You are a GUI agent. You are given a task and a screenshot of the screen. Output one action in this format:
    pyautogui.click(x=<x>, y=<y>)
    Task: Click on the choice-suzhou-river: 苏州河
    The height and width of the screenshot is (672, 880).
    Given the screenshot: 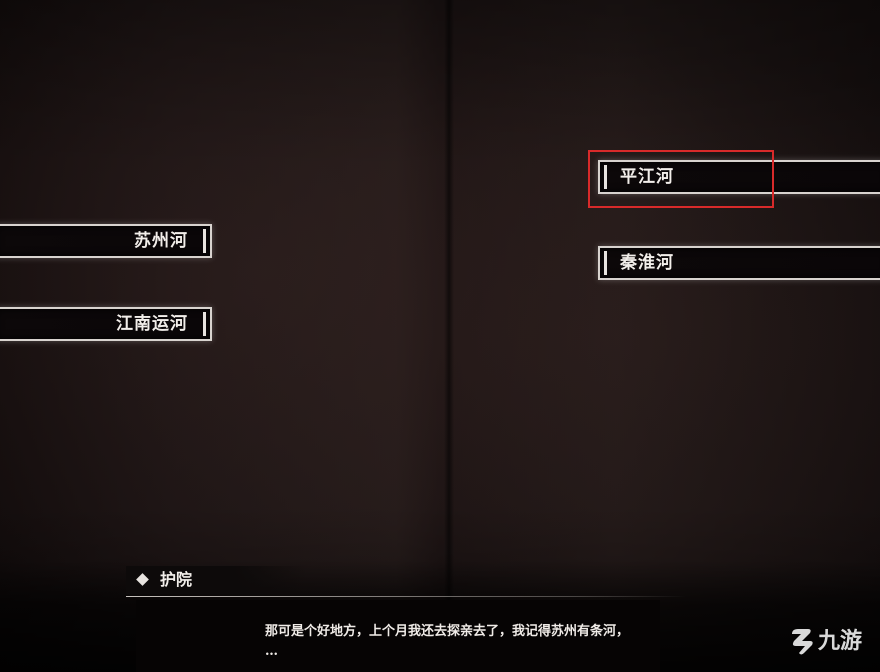 What is the action you would take?
    pyautogui.click(x=106, y=241)
    